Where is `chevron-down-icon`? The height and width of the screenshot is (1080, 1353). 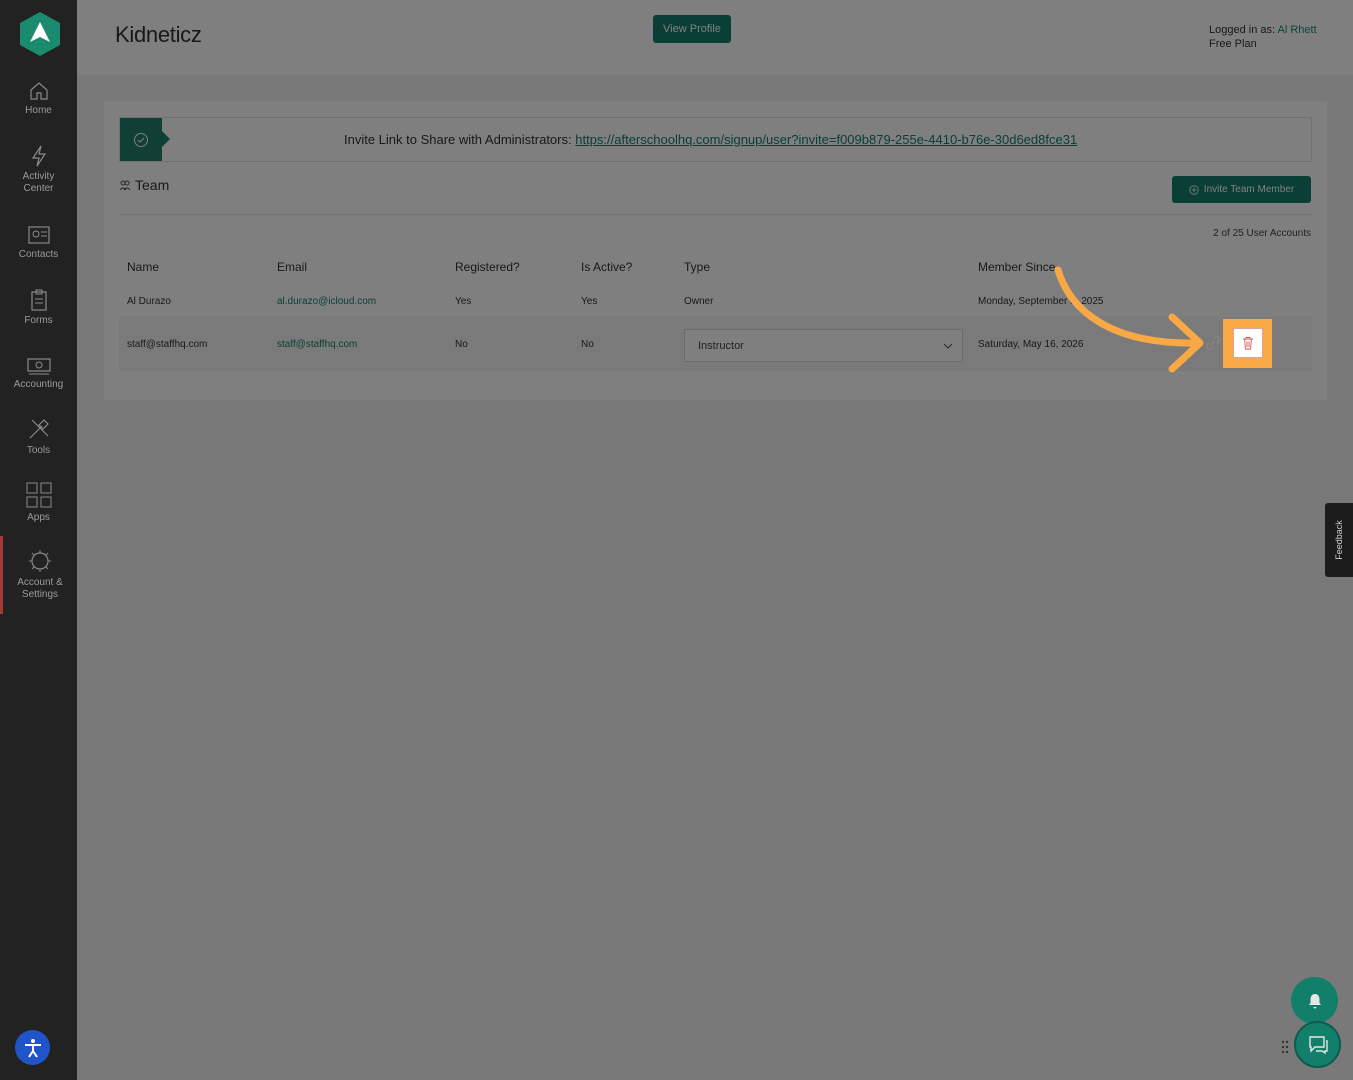
chevron-down-icon is located at coordinates (948, 346).